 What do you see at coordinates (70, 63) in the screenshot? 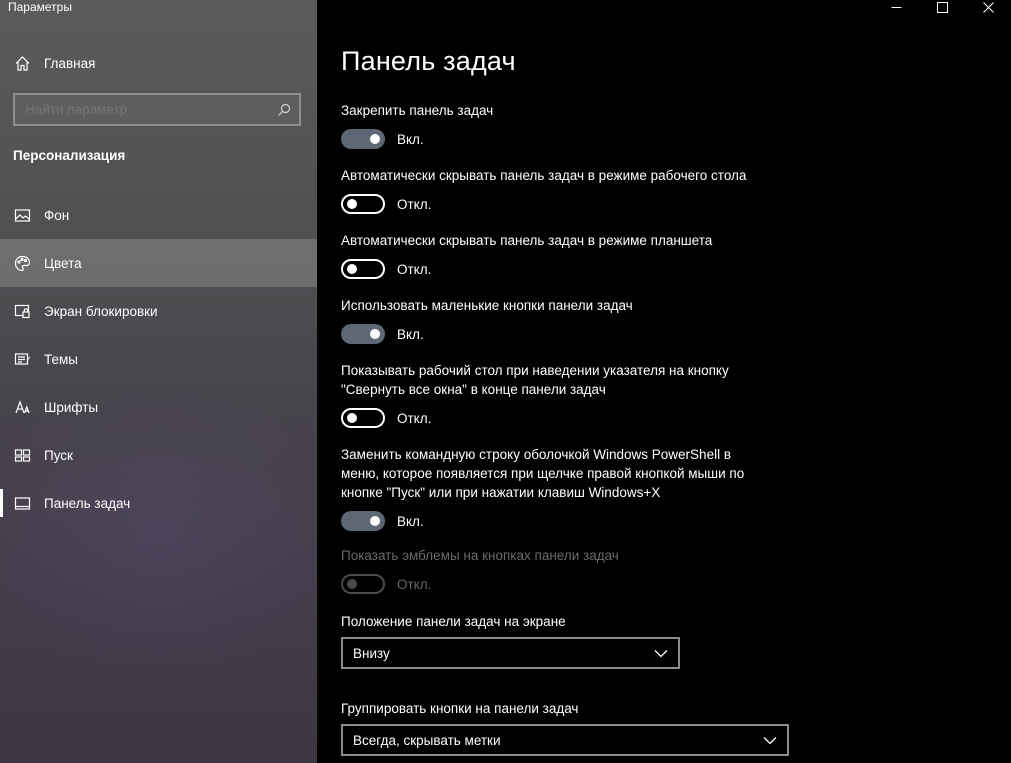
I see `sidebar-item-label: Главная` at bounding box center [70, 63].